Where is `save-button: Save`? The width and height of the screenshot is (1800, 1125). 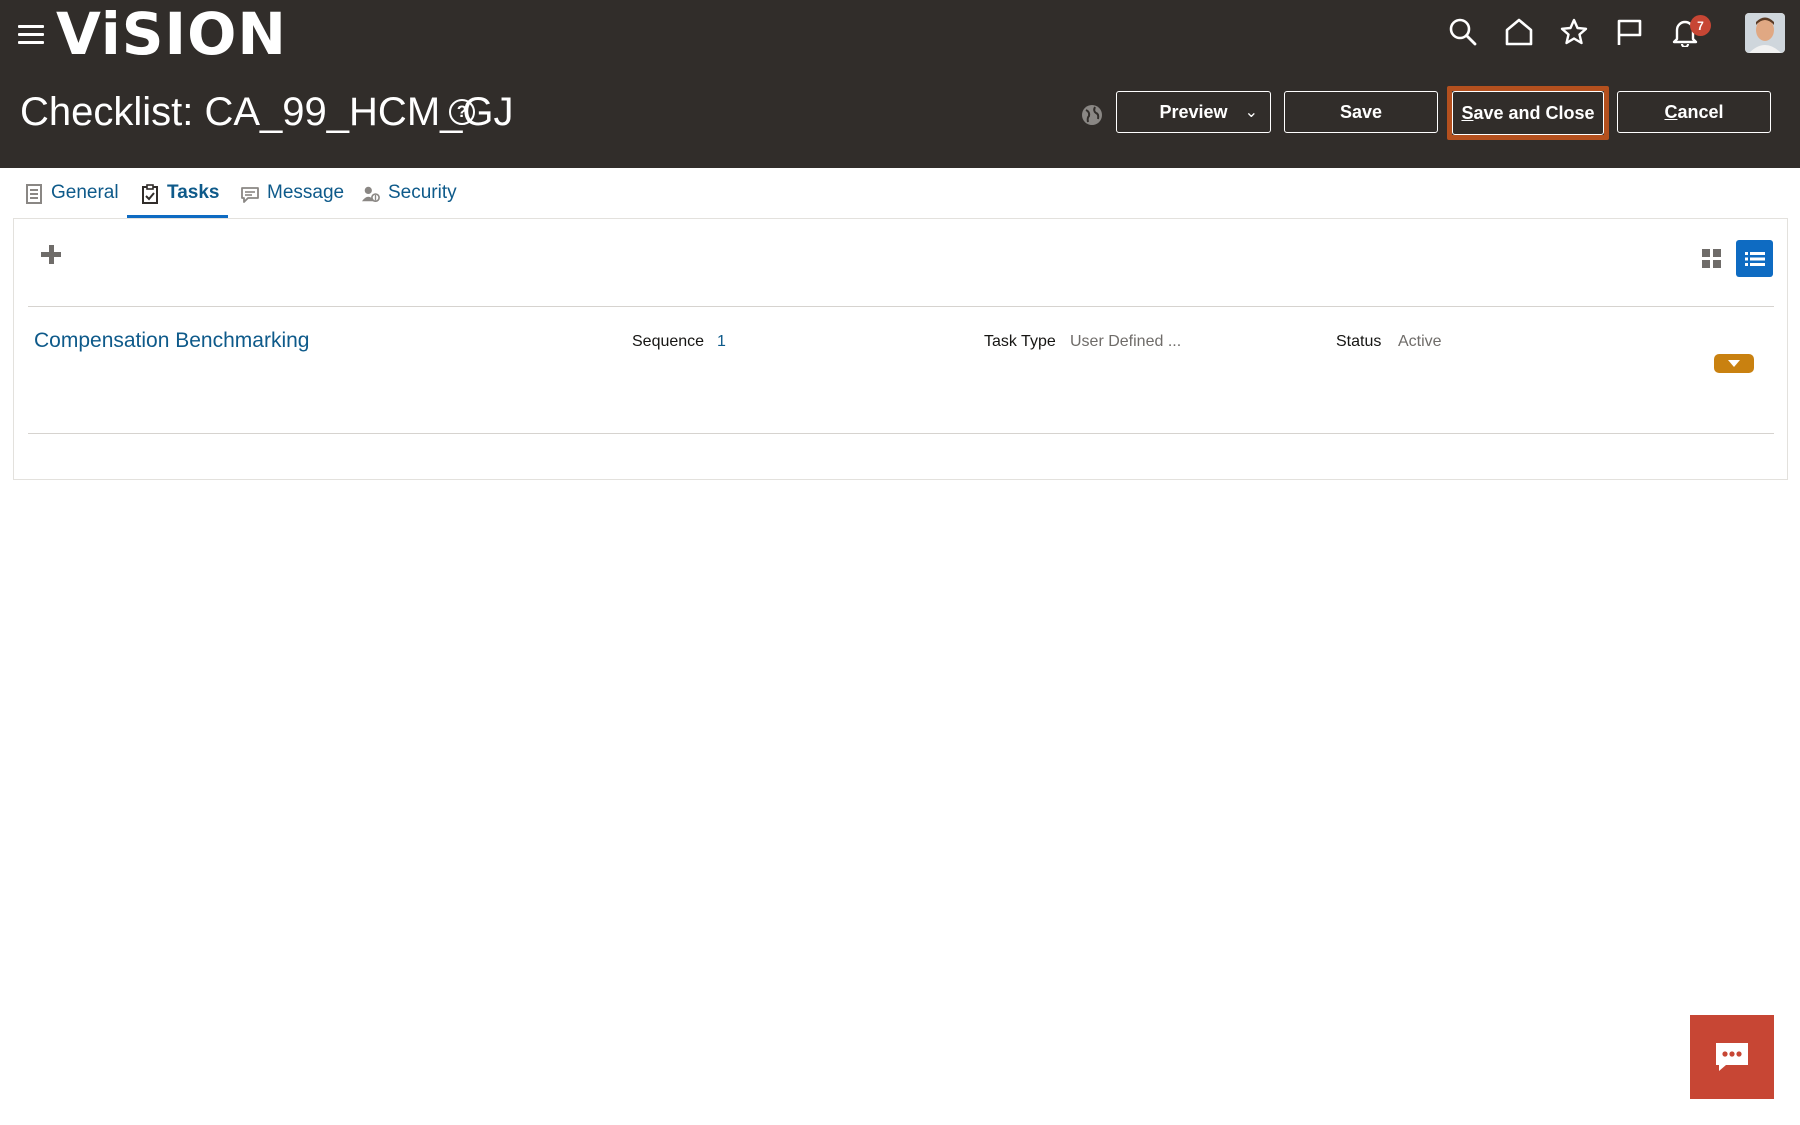 save-button: Save is located at coordinates (1361, 112).